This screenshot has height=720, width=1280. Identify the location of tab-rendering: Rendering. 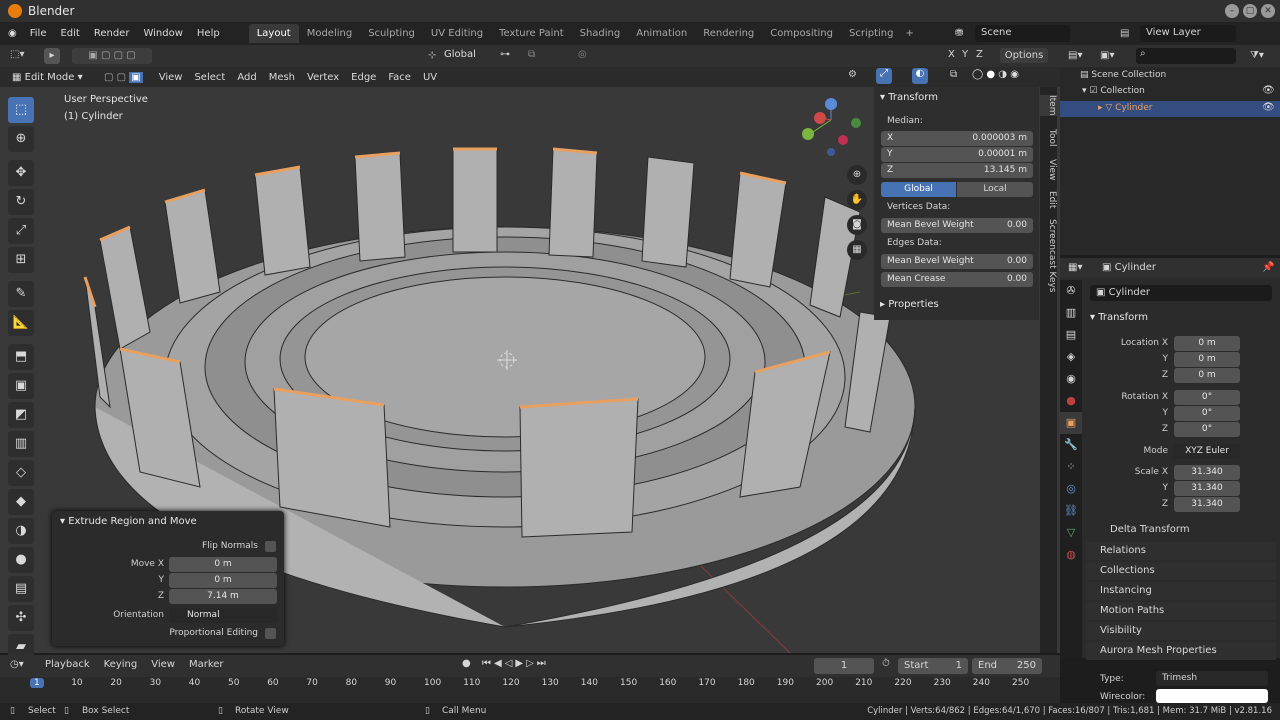
(728, 33).